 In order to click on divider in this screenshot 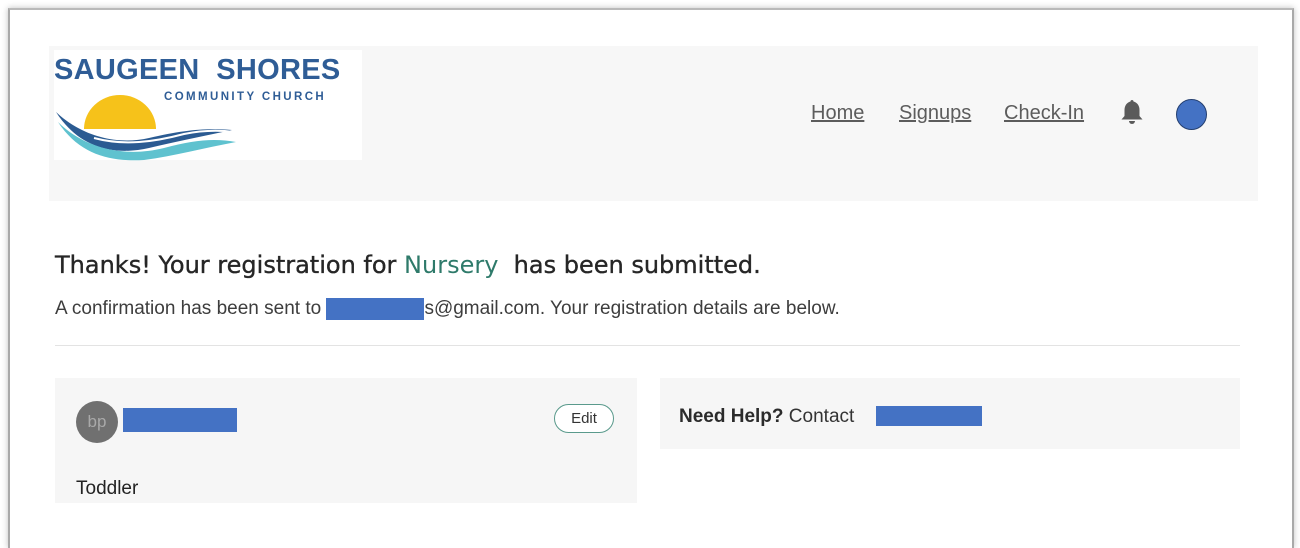, I will do `click(647, 345)`.